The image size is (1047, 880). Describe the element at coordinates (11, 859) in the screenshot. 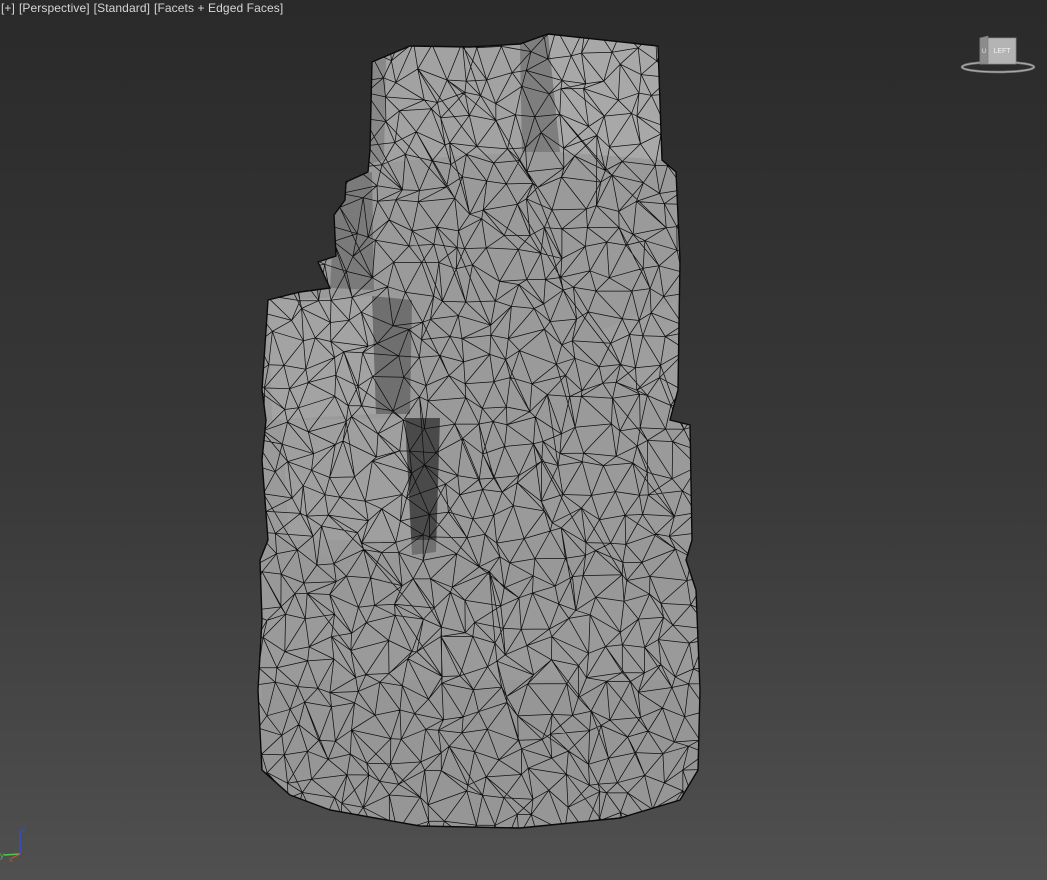

I see `svg-text: x` at that location.